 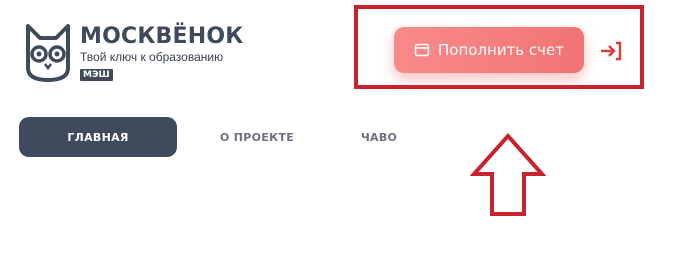 What do you see at coordinates (379, 137) in the screenshot?
I see `tab-faq: ЧАВО` at bounding box center [379, 137].